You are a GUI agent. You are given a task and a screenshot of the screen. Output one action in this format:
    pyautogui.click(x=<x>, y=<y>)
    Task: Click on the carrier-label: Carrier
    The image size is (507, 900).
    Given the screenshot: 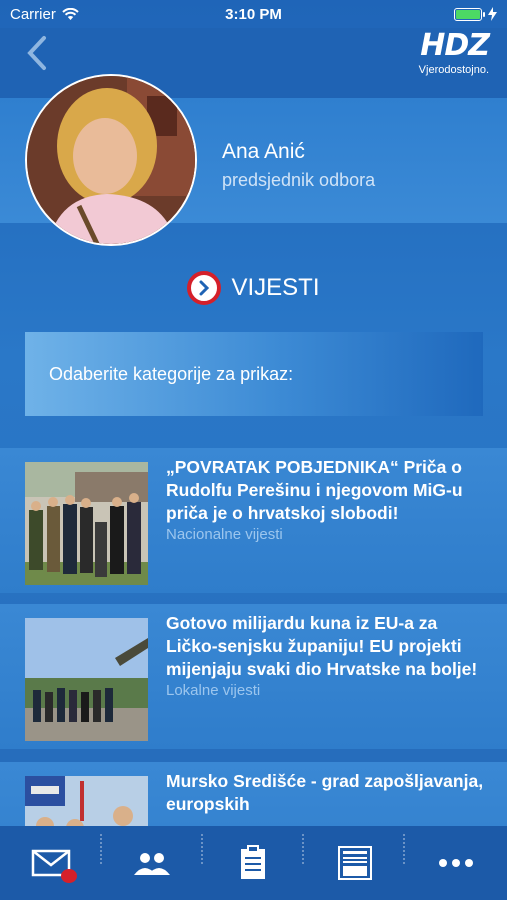 What is the action you would take?
    pyautogui.click(x=33, y=14)
    